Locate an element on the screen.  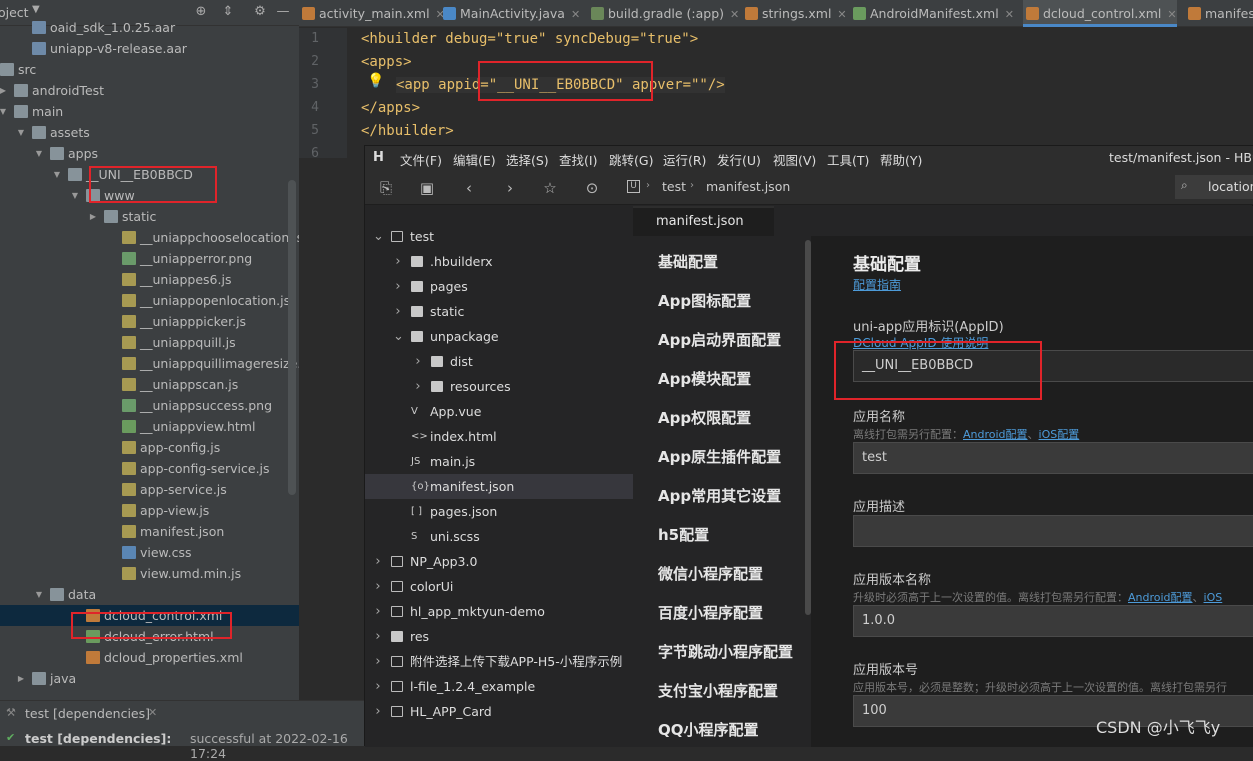
tree-item: ▶ java is located at coordinates (149, 678).